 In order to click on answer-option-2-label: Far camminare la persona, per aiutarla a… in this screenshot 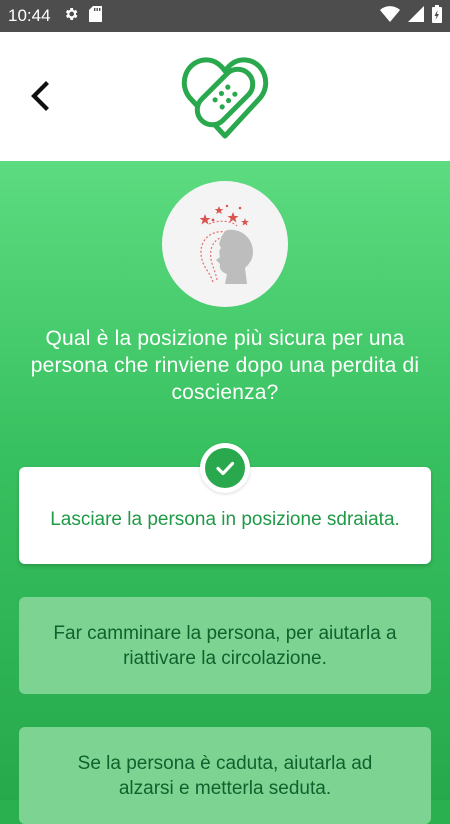, I will do `click(225, 645)`.